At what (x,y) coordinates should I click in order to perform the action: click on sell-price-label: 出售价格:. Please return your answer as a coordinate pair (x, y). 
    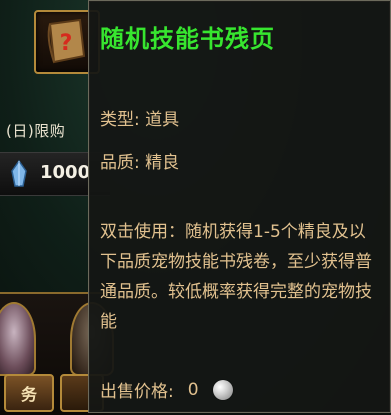
    Looking at the image, I should click on (137, 392).